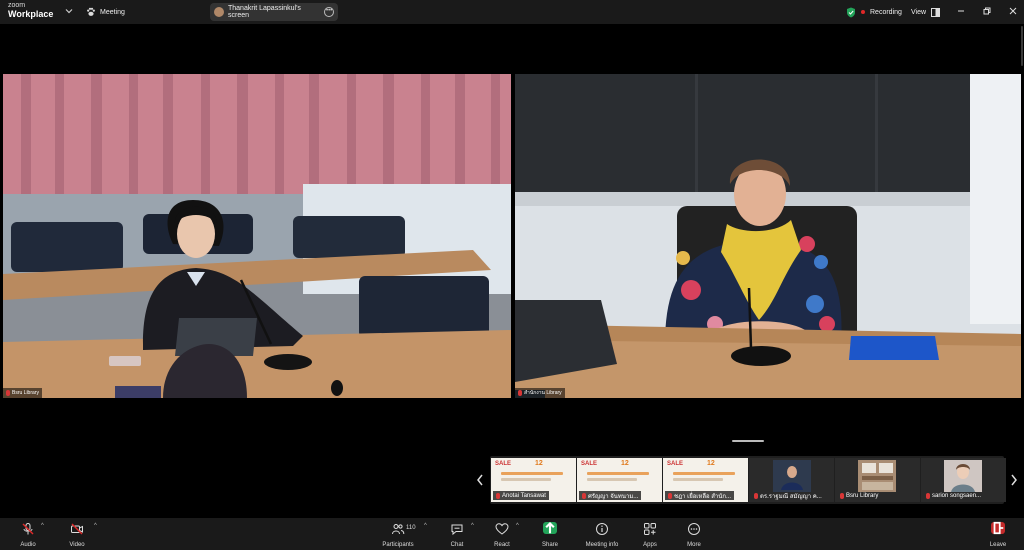  Describe the element at coordinates (219, 12) in the screenshot. I see `avatar` at that location.